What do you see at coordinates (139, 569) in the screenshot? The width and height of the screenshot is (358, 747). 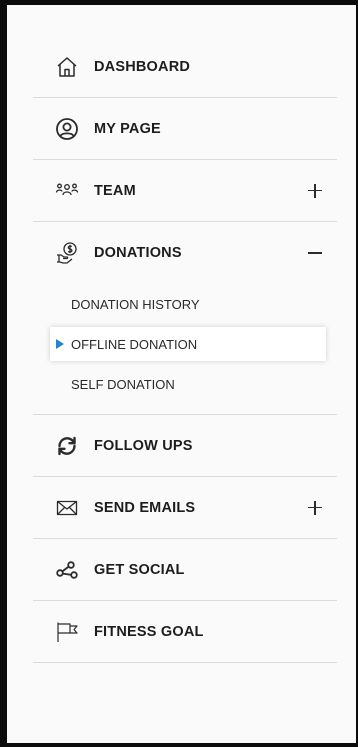 I see `sidebar-item-label: GET SOCIAL` at bounding box center [139, 569].